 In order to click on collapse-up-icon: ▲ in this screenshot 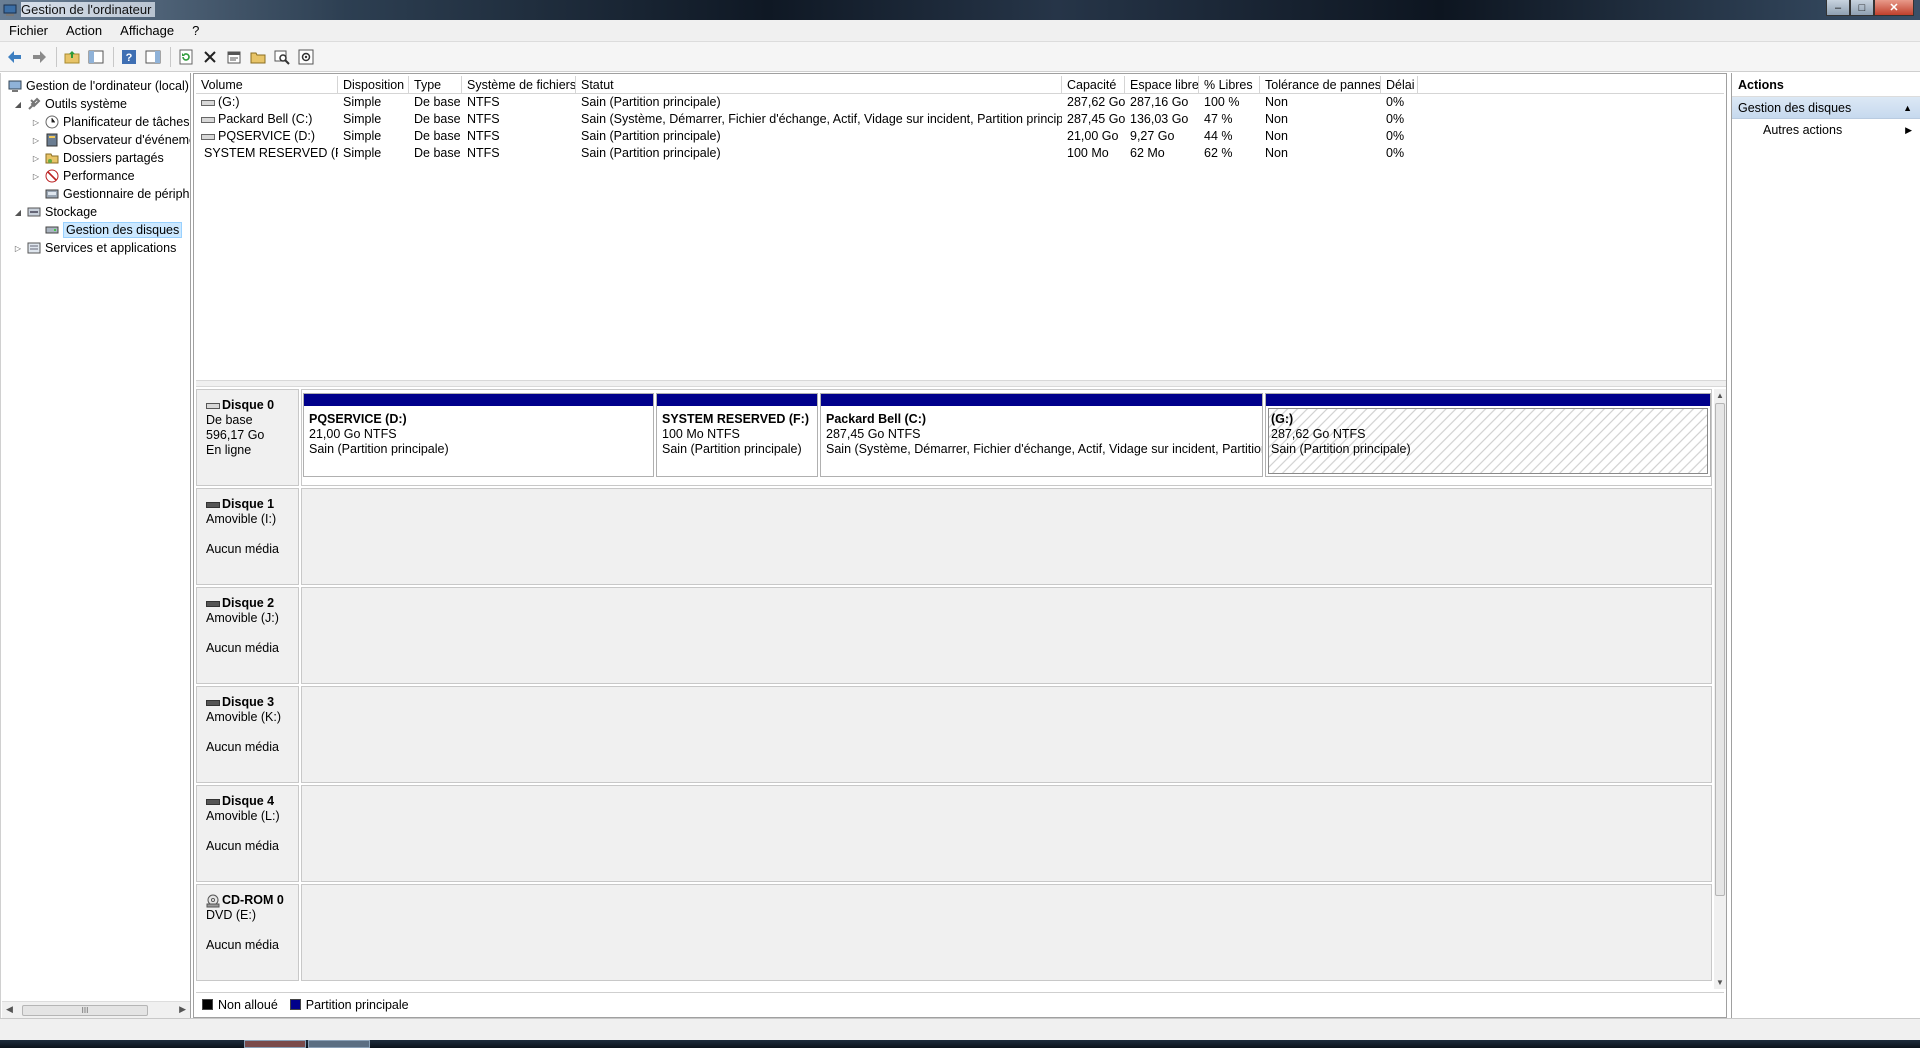, I will do `click(1907, 108)`.